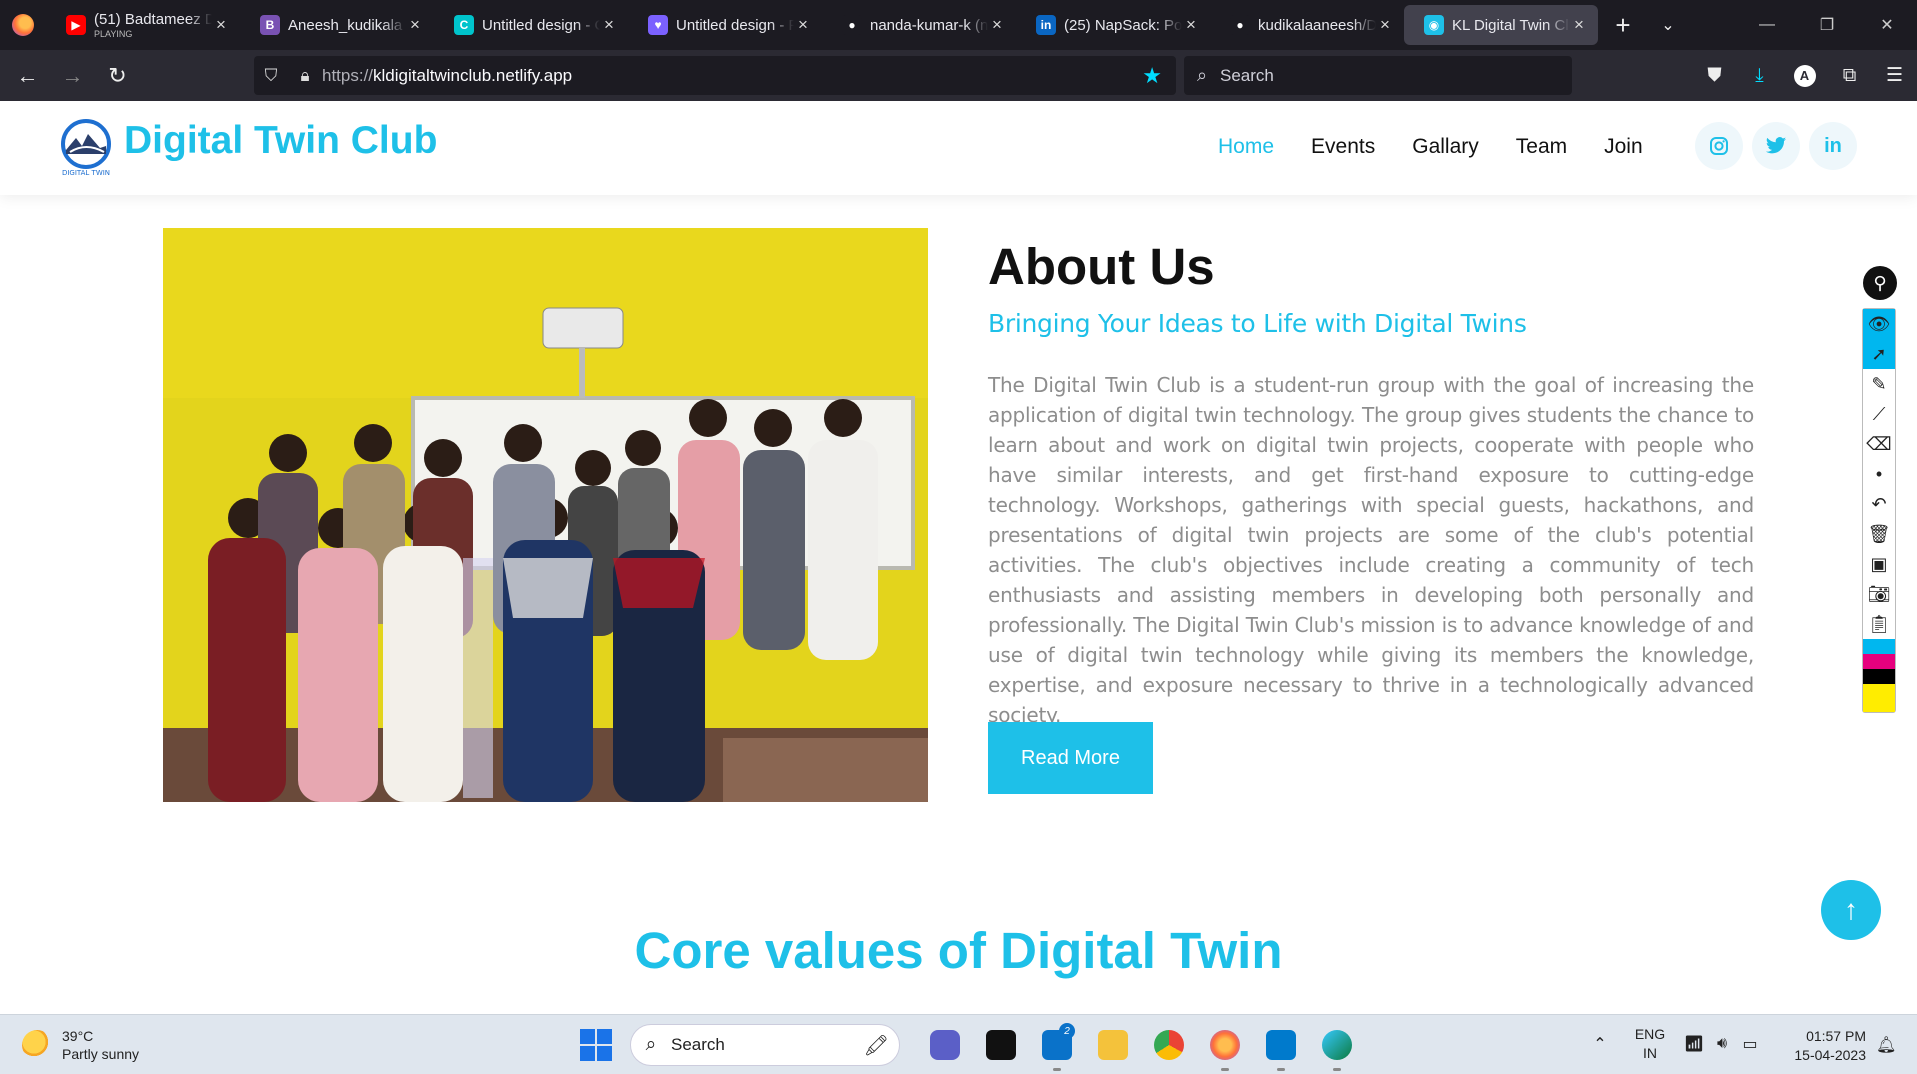 This screenshot has height=1074, width=1917. I want to click on color-swatch-cyan, so click(1879, 646).